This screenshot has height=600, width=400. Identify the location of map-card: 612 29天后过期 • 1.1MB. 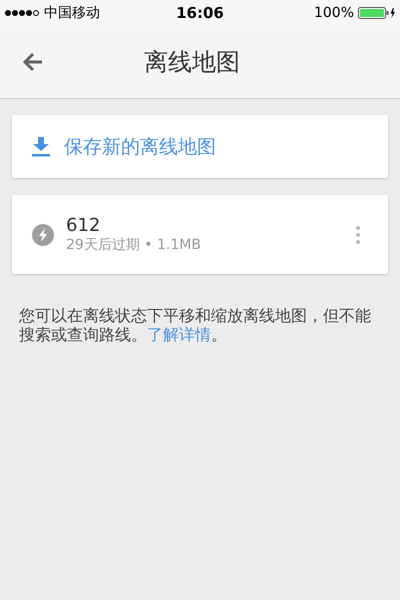
(200, 234).